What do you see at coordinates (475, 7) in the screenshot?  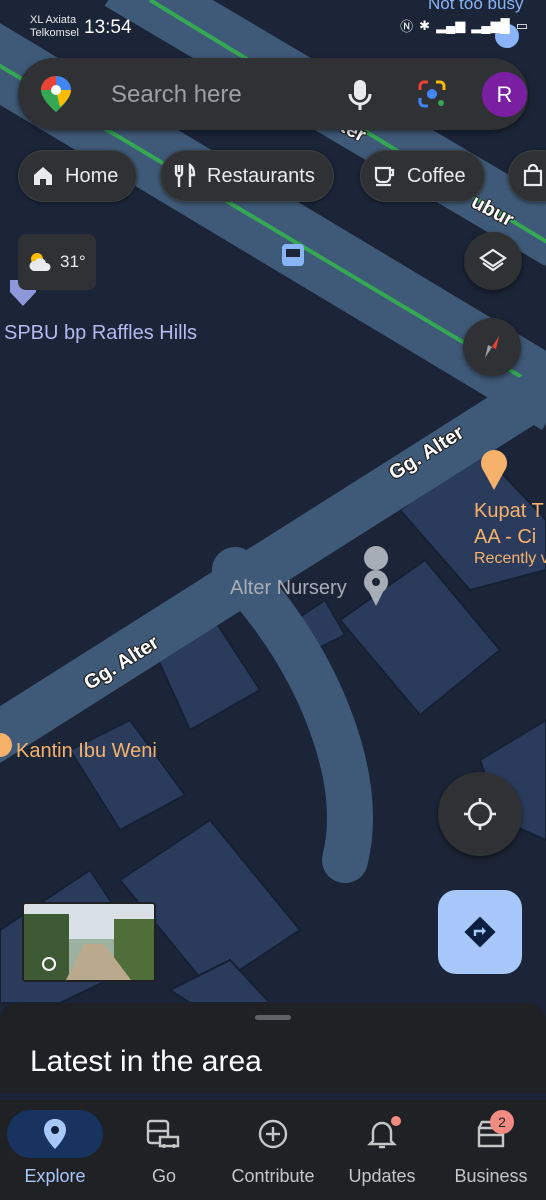 I see `place-label-top: Not too busy` at bounding box center [475, 7].